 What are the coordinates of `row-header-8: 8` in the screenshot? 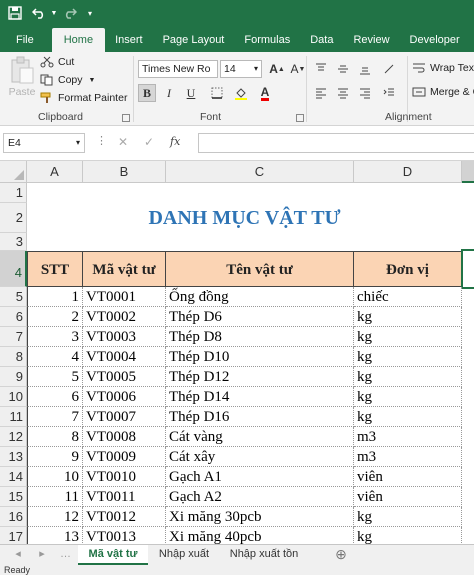 It's located at (13, 357).